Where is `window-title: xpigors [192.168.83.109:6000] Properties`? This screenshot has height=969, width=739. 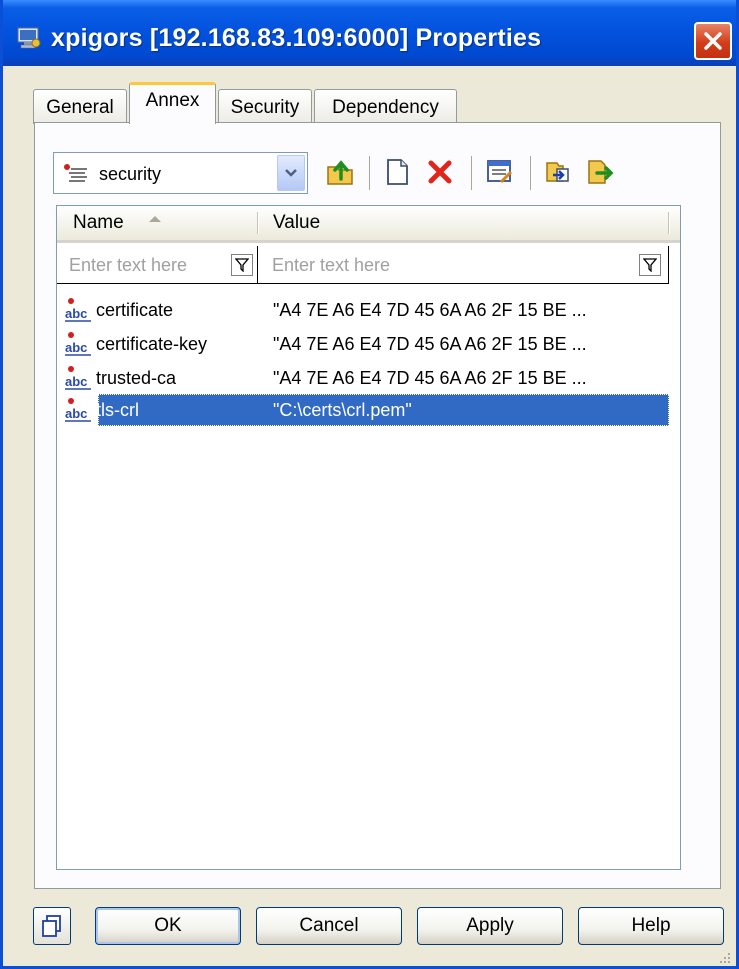
window-title: xpigors [192.168.83.109:6000] Properties is located at coordinates (296, 38).